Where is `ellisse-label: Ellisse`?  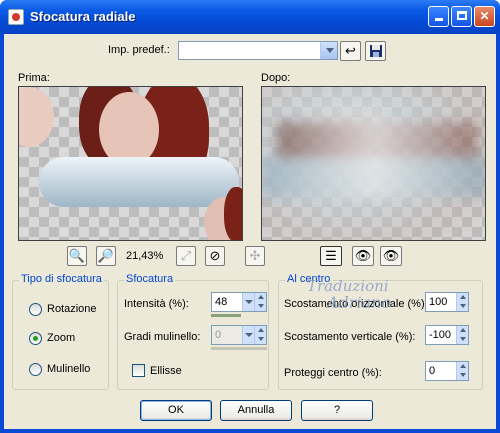 ellisse-label: Ellisse is located at coordinates (166, 371).